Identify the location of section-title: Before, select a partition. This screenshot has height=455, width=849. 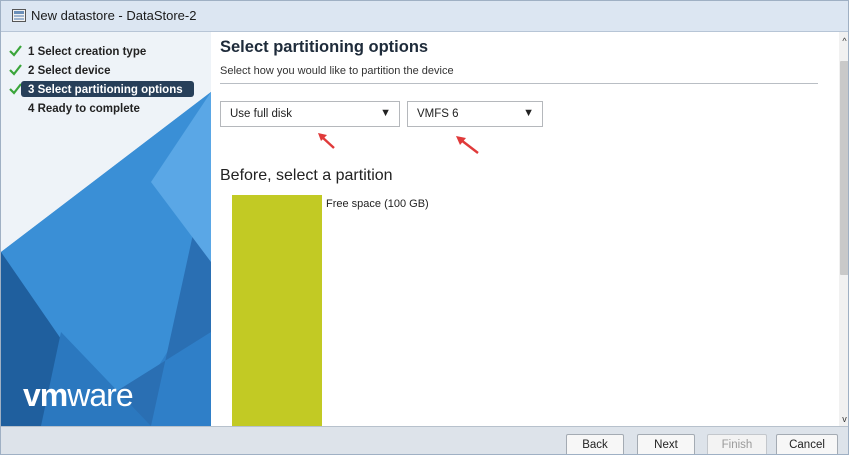
(306, 175).